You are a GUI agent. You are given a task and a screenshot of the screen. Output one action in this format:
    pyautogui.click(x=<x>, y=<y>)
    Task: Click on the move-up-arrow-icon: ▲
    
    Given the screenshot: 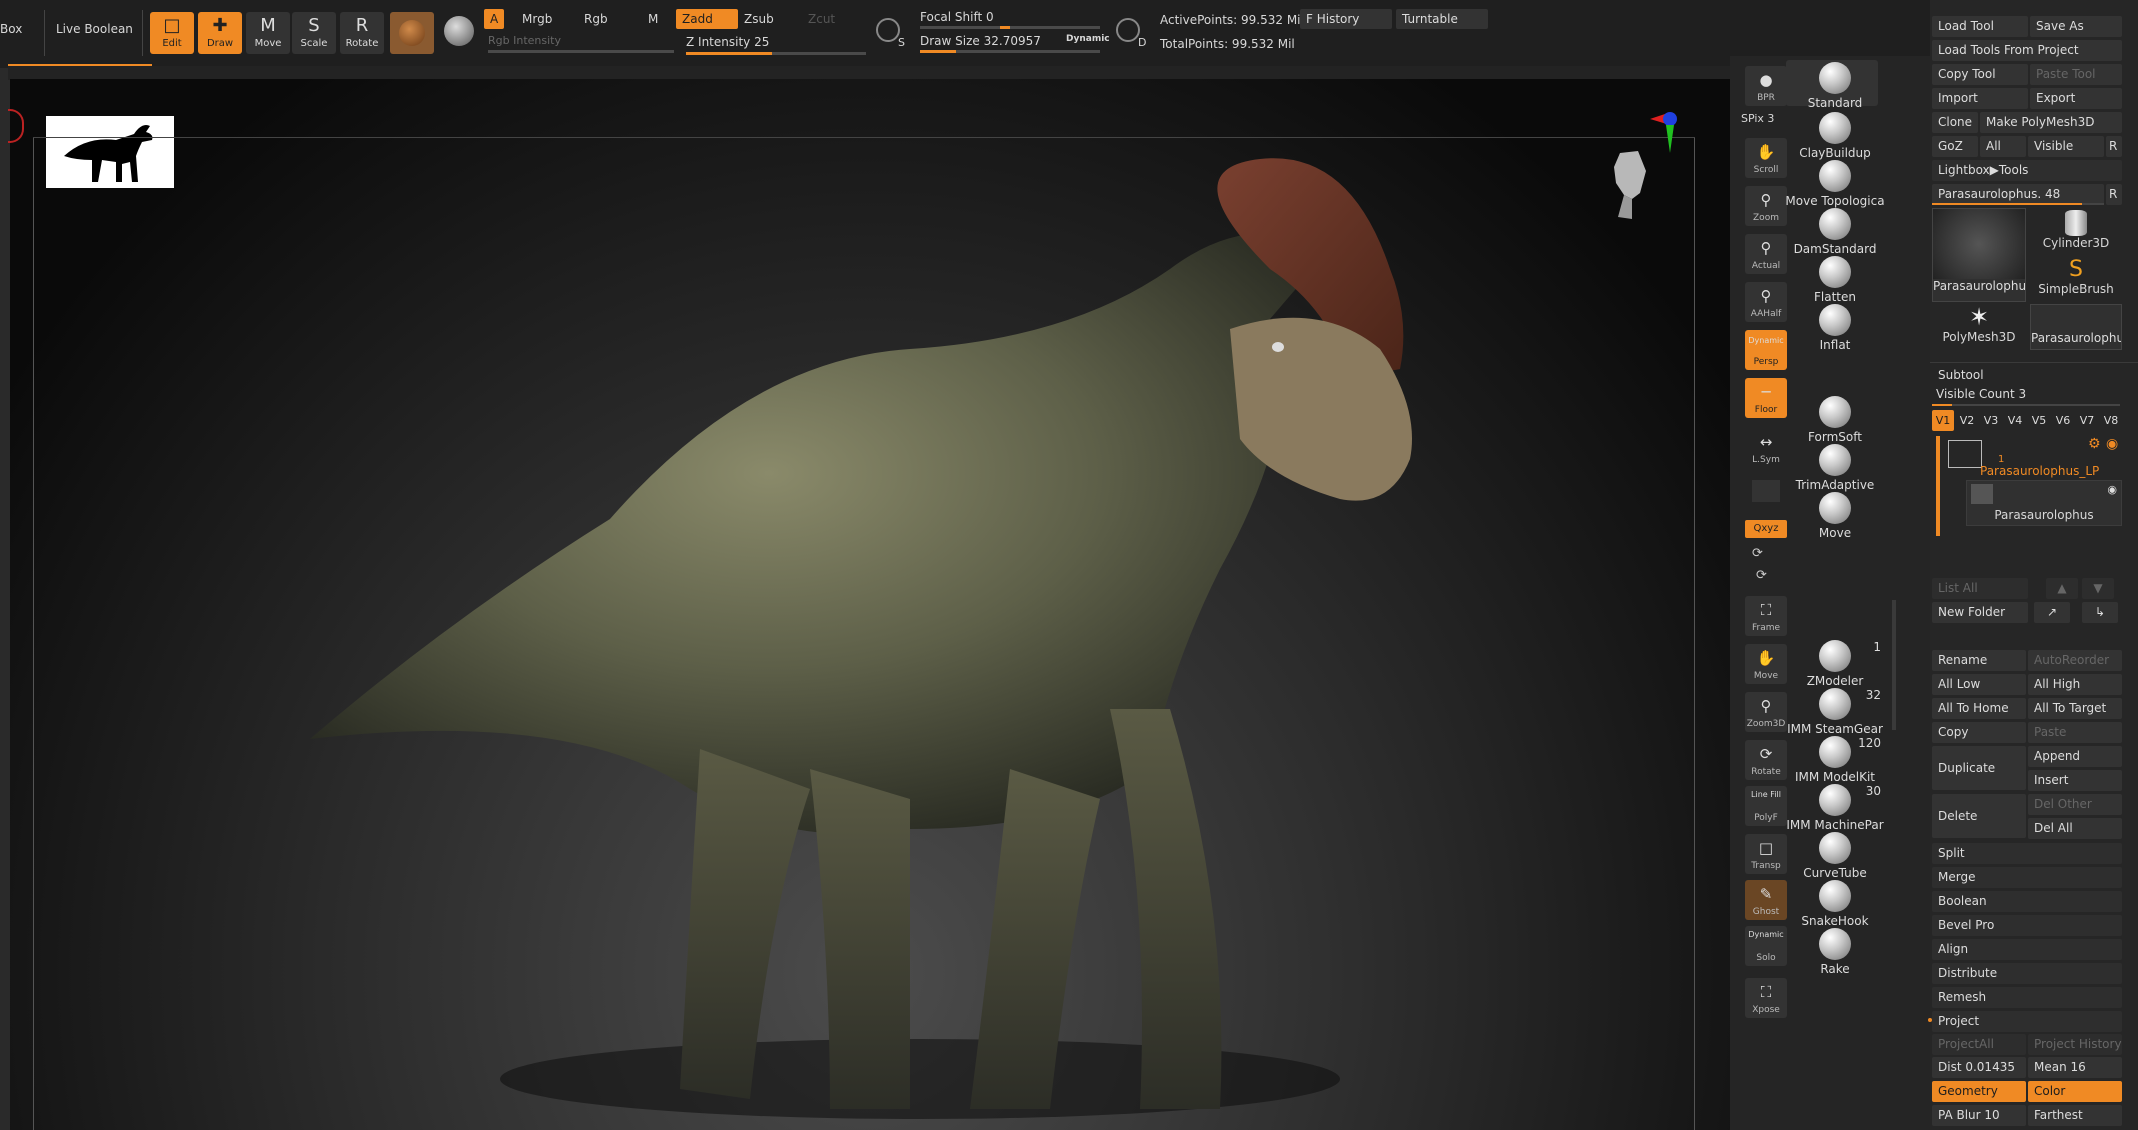 What is the action you would take?
    pyautogui.click(x=2062, y=588)
    